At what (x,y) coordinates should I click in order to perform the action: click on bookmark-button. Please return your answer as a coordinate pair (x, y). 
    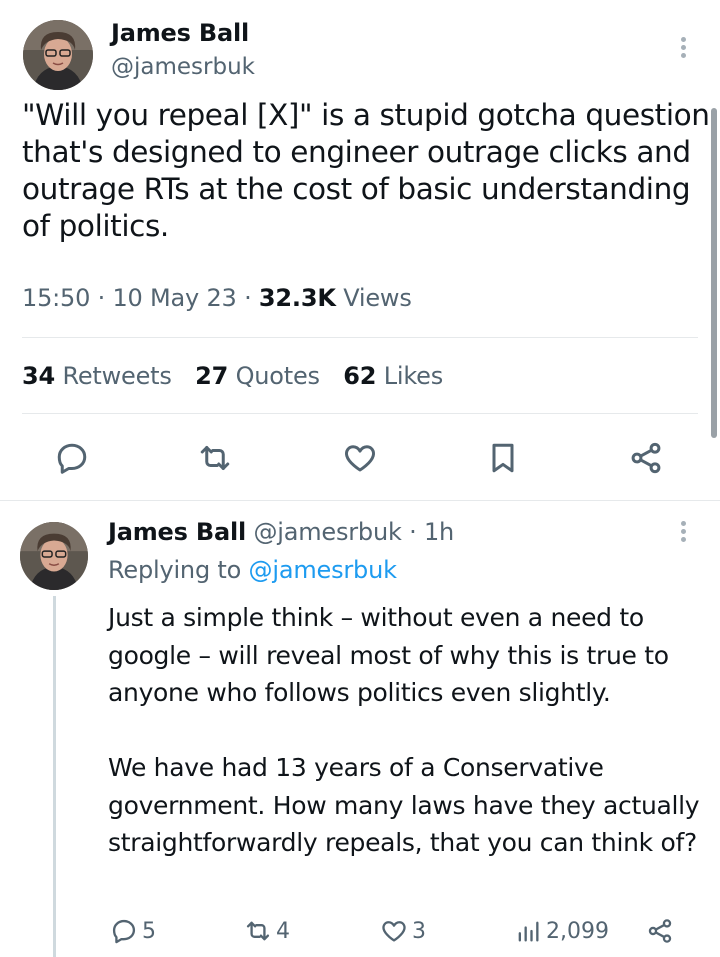
    Looking at the image, I should click on (503, 458).